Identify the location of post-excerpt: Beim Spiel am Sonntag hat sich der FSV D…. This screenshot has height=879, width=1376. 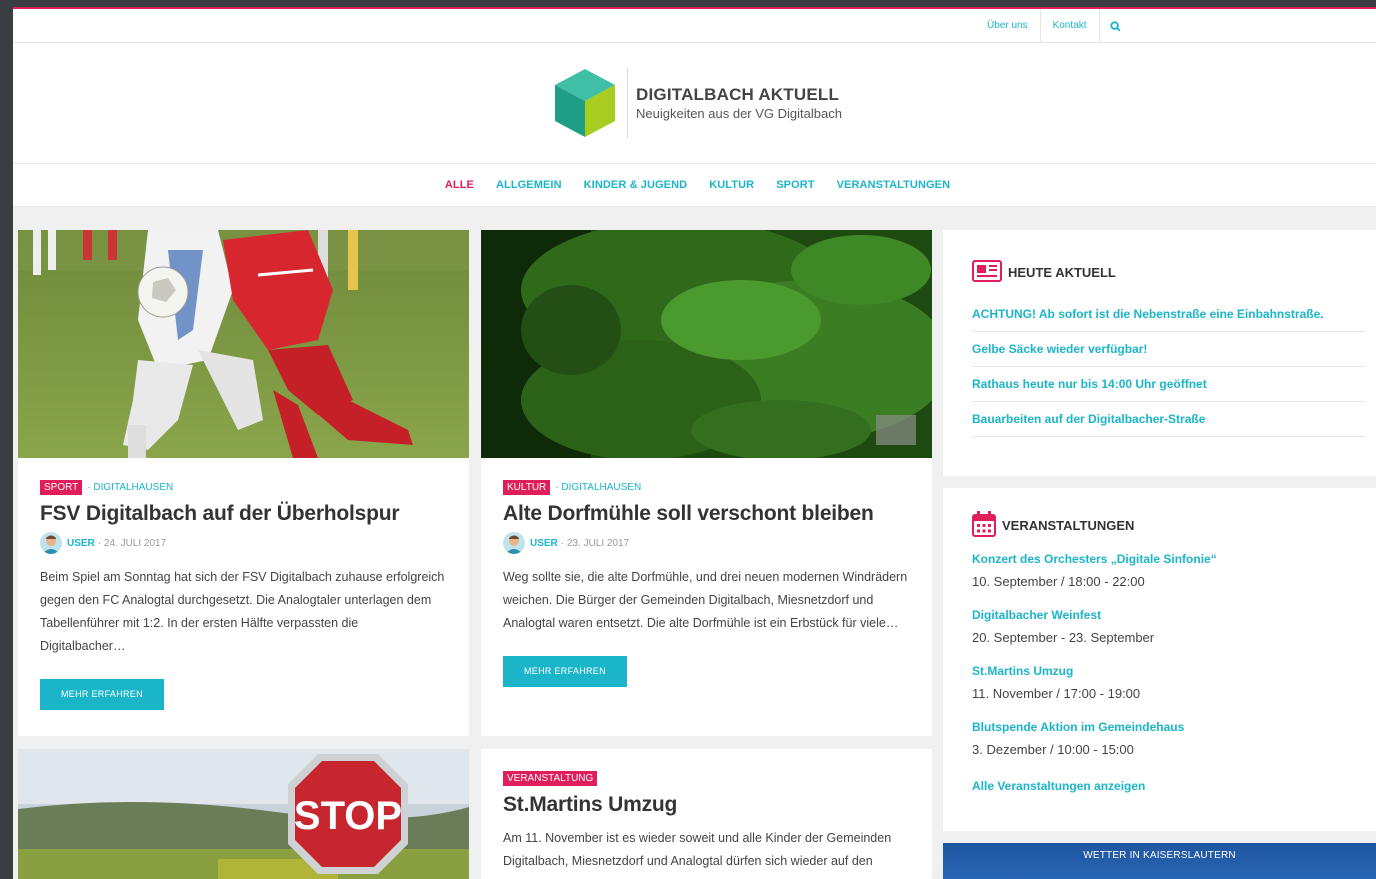
(242, 611).